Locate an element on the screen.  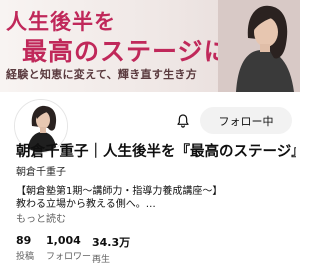
channel-title: 朝倉千重子｜人生後半を『最高のステージ』に is located at coordinates (156, 152).